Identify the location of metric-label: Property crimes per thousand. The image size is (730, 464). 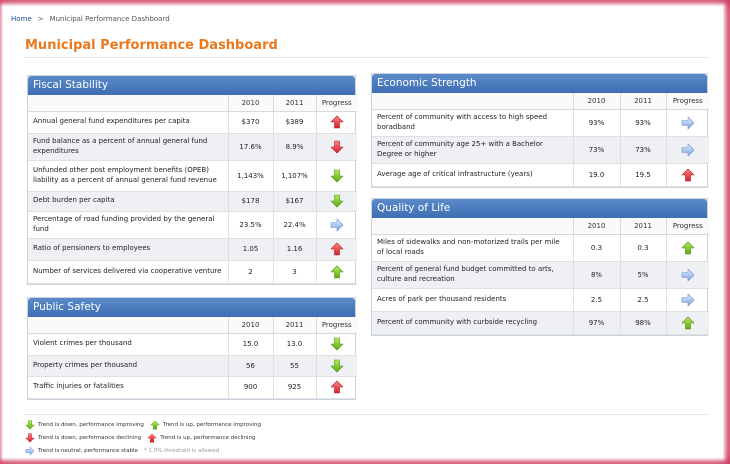
(128, 366).